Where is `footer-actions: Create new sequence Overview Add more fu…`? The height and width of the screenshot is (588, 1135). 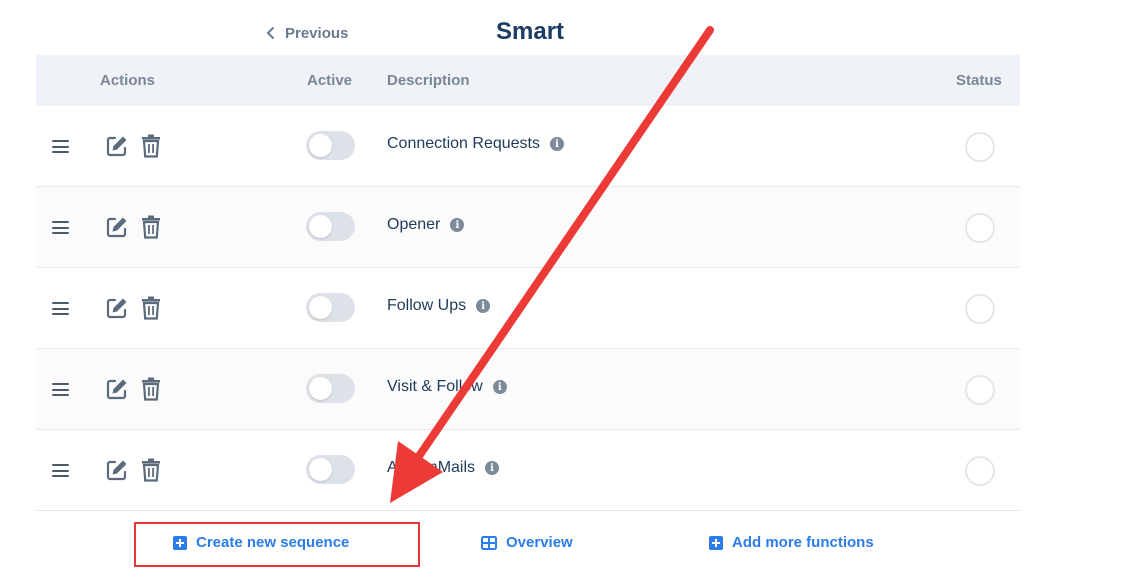
footer-actions: Create new sequence Overview Add more fu… is located at coordinates (567, 550).